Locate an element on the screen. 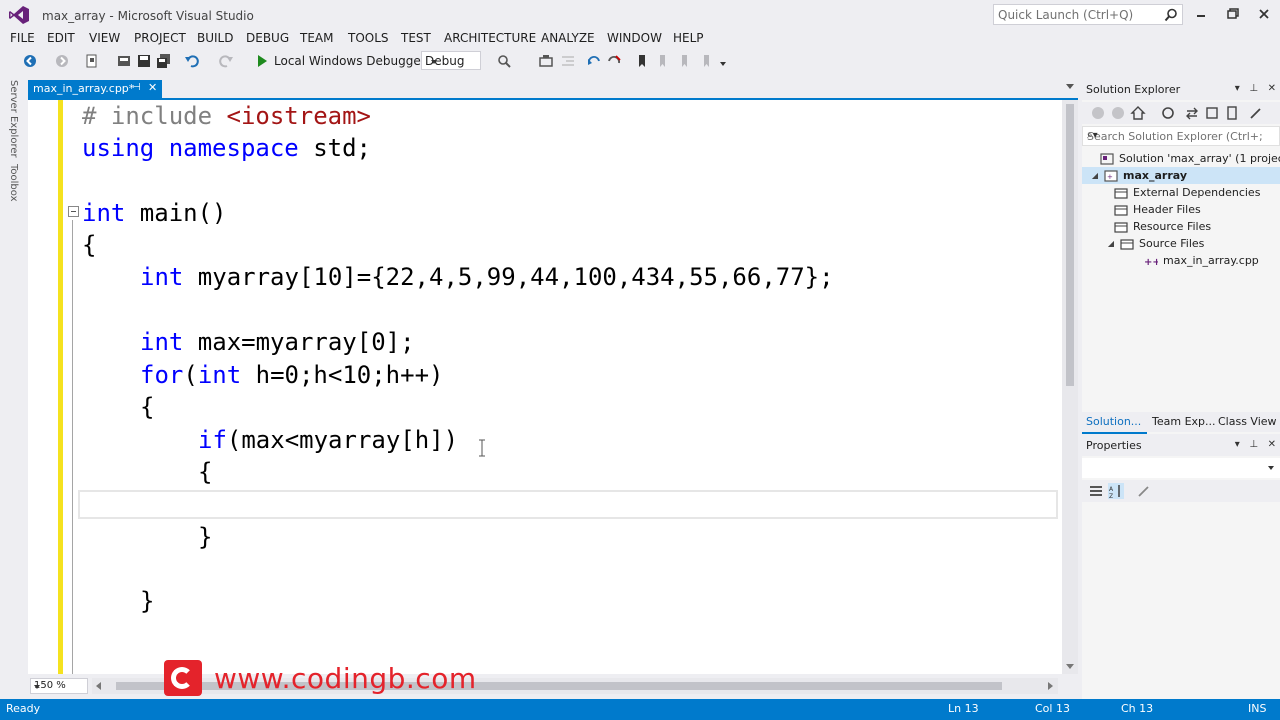 This screenshot has width=1280, height=720. properties-object-select is located at coordinates (1181, 468).